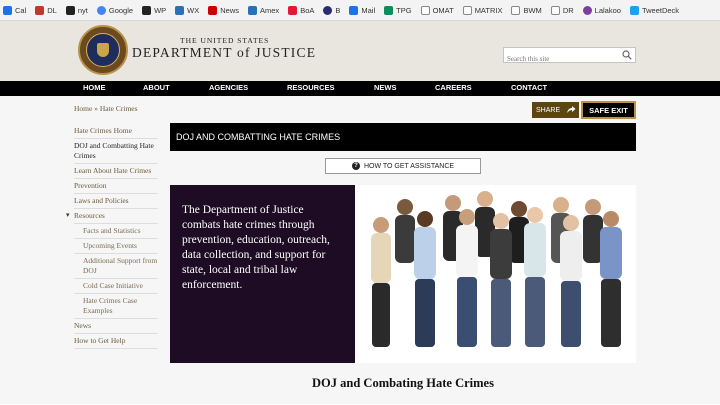  I want to click on how-to-get-assistance-button: ? HOW TO GET ASSISTANCE, so click(403, 166).